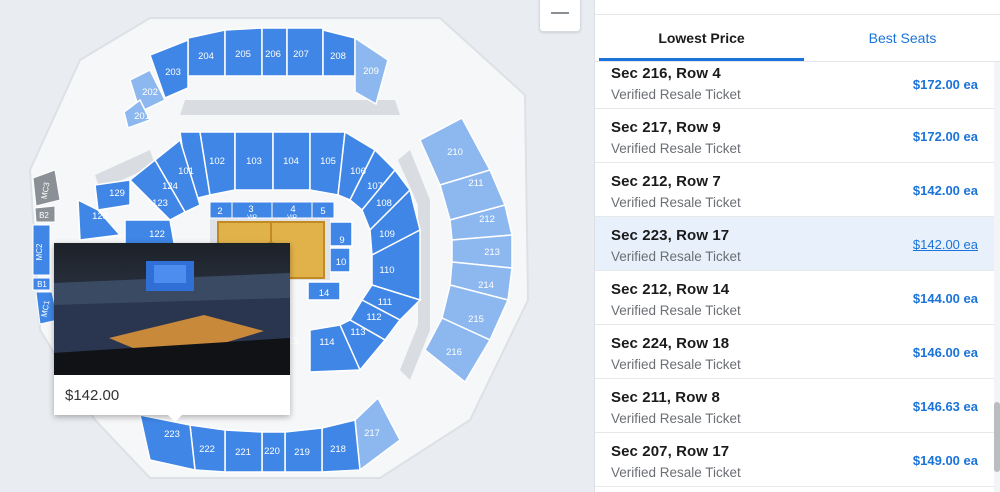 The image size is (1000, 492). Describe the element at coordinates (273, 54) in the screenshot. I see `label-206: 206` at that location.